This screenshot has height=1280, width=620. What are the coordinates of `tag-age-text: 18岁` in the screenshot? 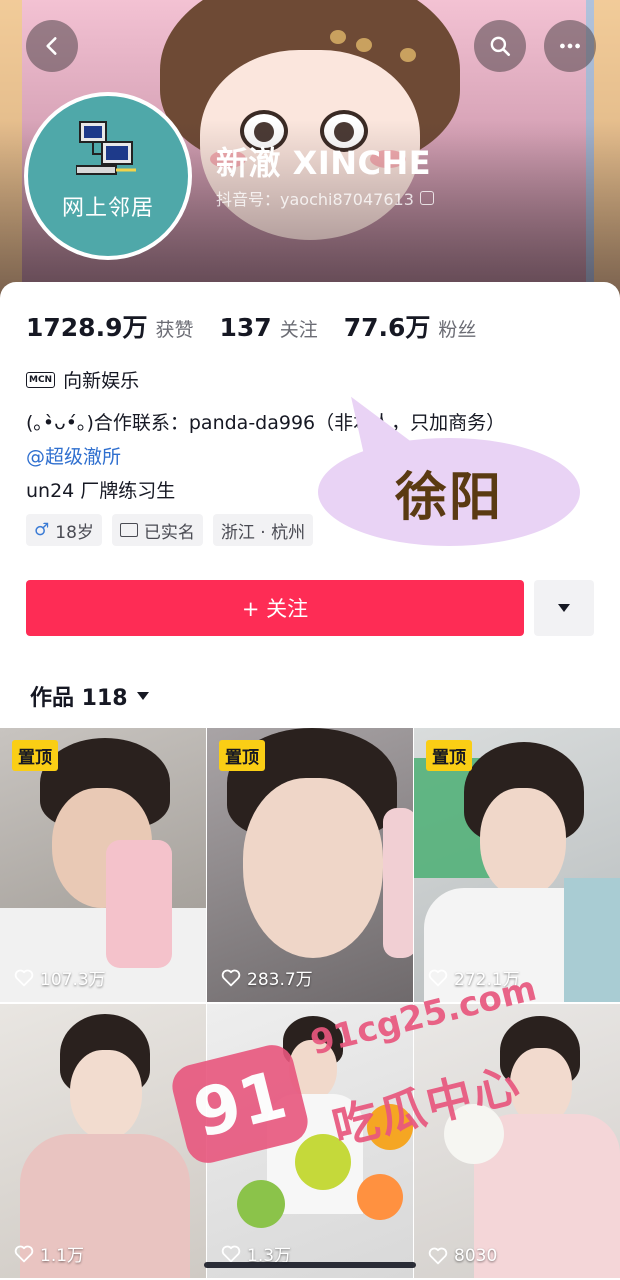 It's located at (74, 532).